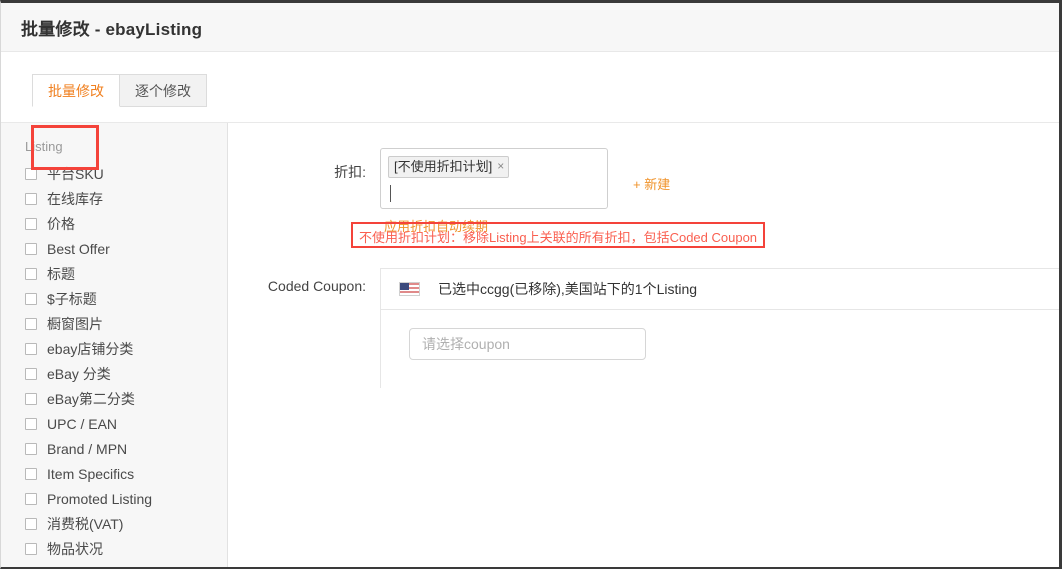  Describe the element at coordinates (90, 348) in the screenshot. I see `sidebar-item-label: ebay店铺分类` at that location.